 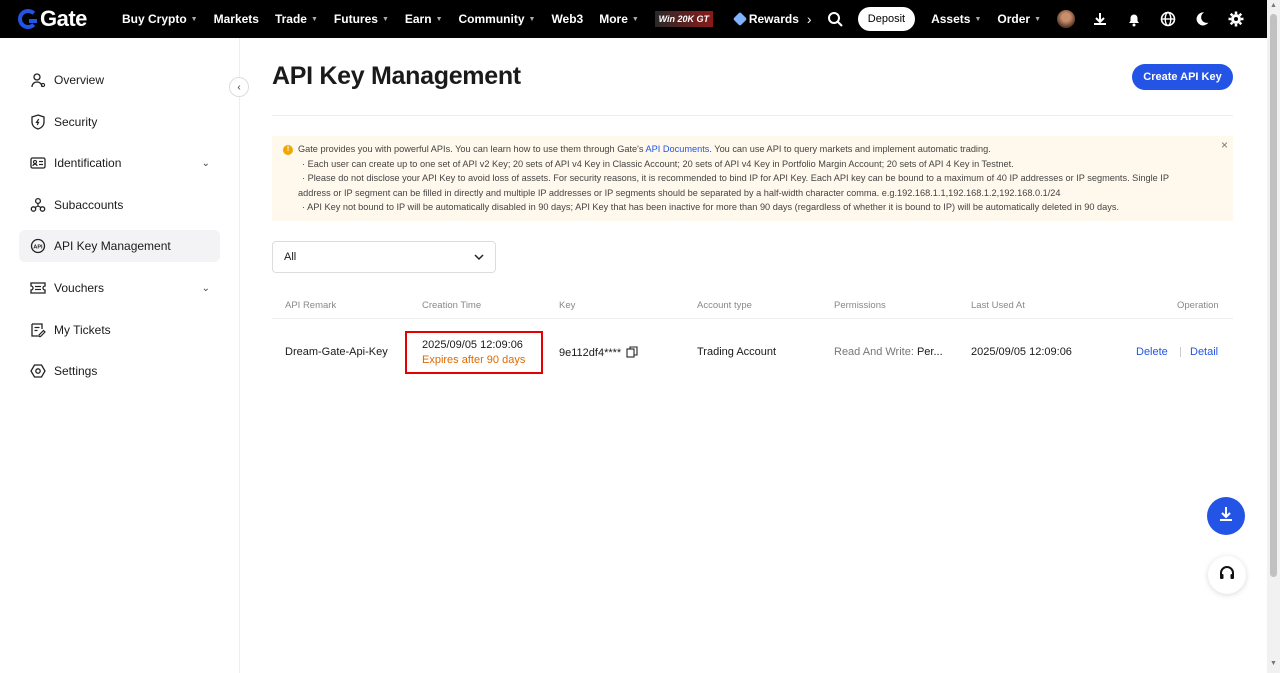 What do you see at coordinates (835, 19) in the screenshot?
I see `search-icon` at bounding box center [835, 19].